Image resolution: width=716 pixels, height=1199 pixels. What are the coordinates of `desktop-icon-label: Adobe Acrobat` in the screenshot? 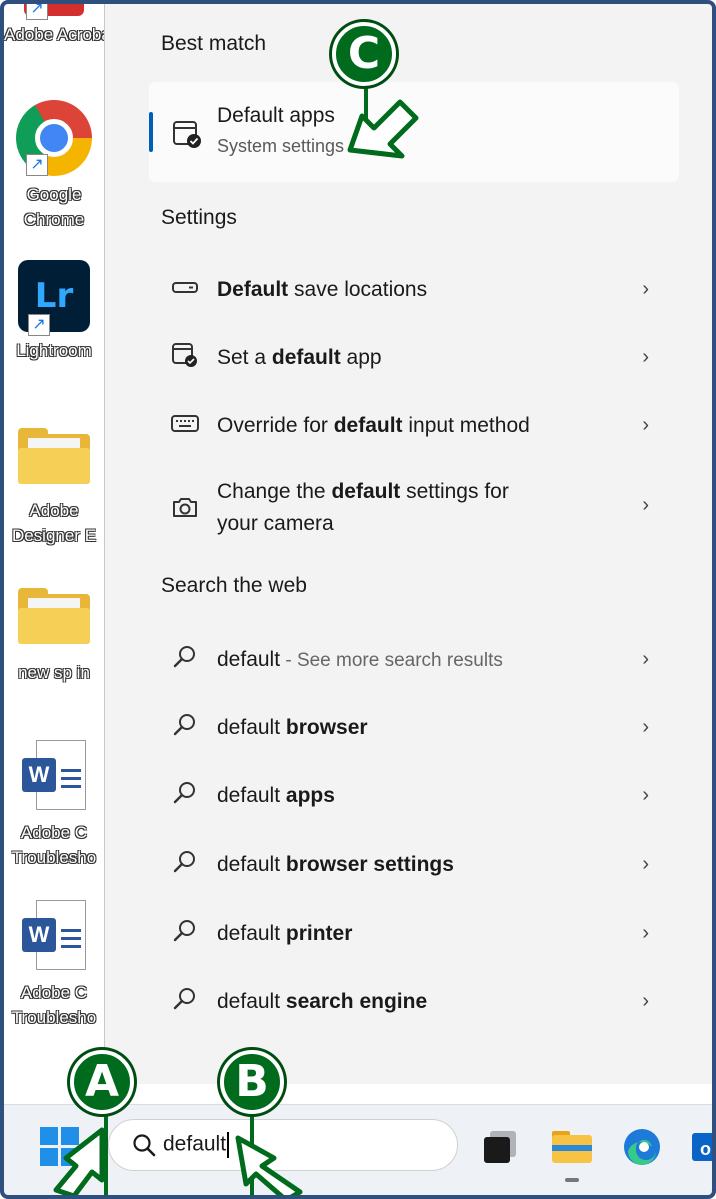 It's located at (54, 34).